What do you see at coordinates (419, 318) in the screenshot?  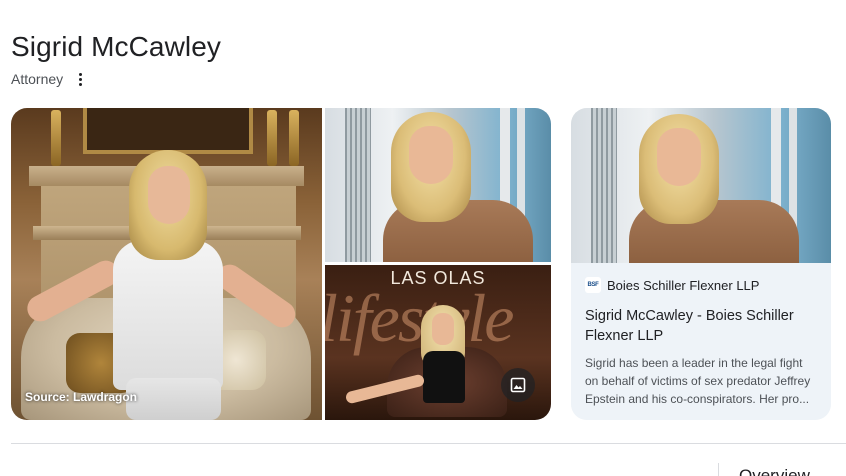 I see `magazine-title-big: lifestyle` at bounding box center [419, 318].